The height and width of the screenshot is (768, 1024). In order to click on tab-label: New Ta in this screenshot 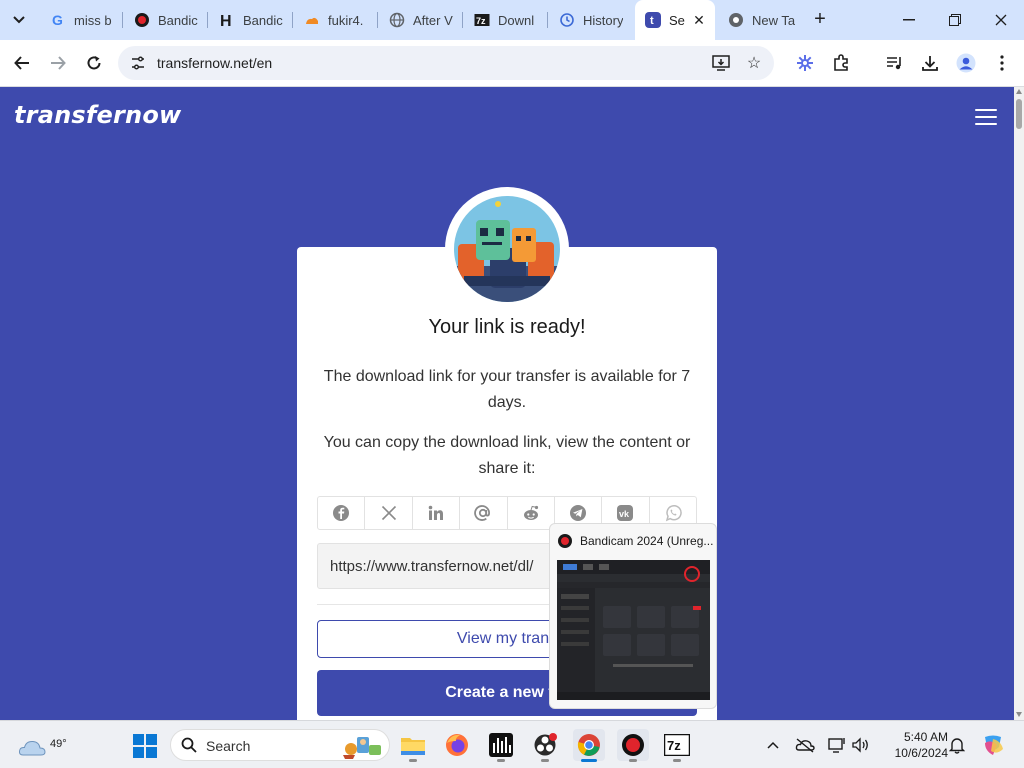, I will do `click(774, 20)`.